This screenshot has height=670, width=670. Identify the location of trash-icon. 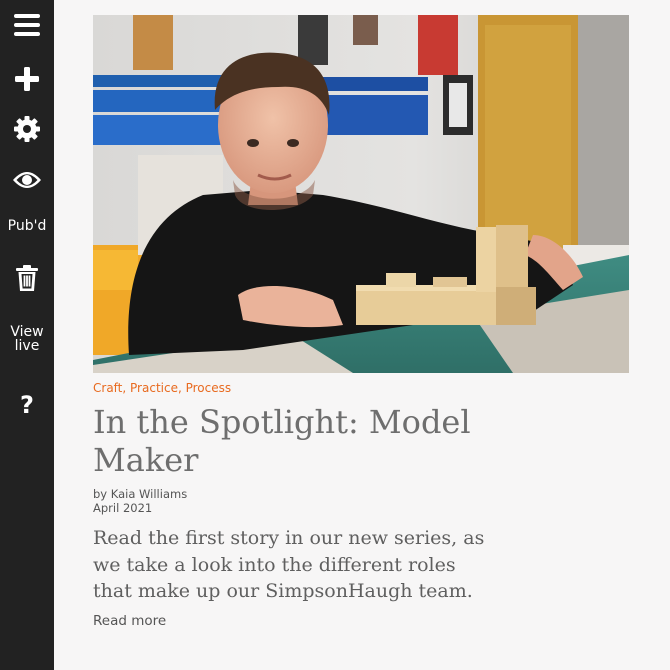
(27, 278).